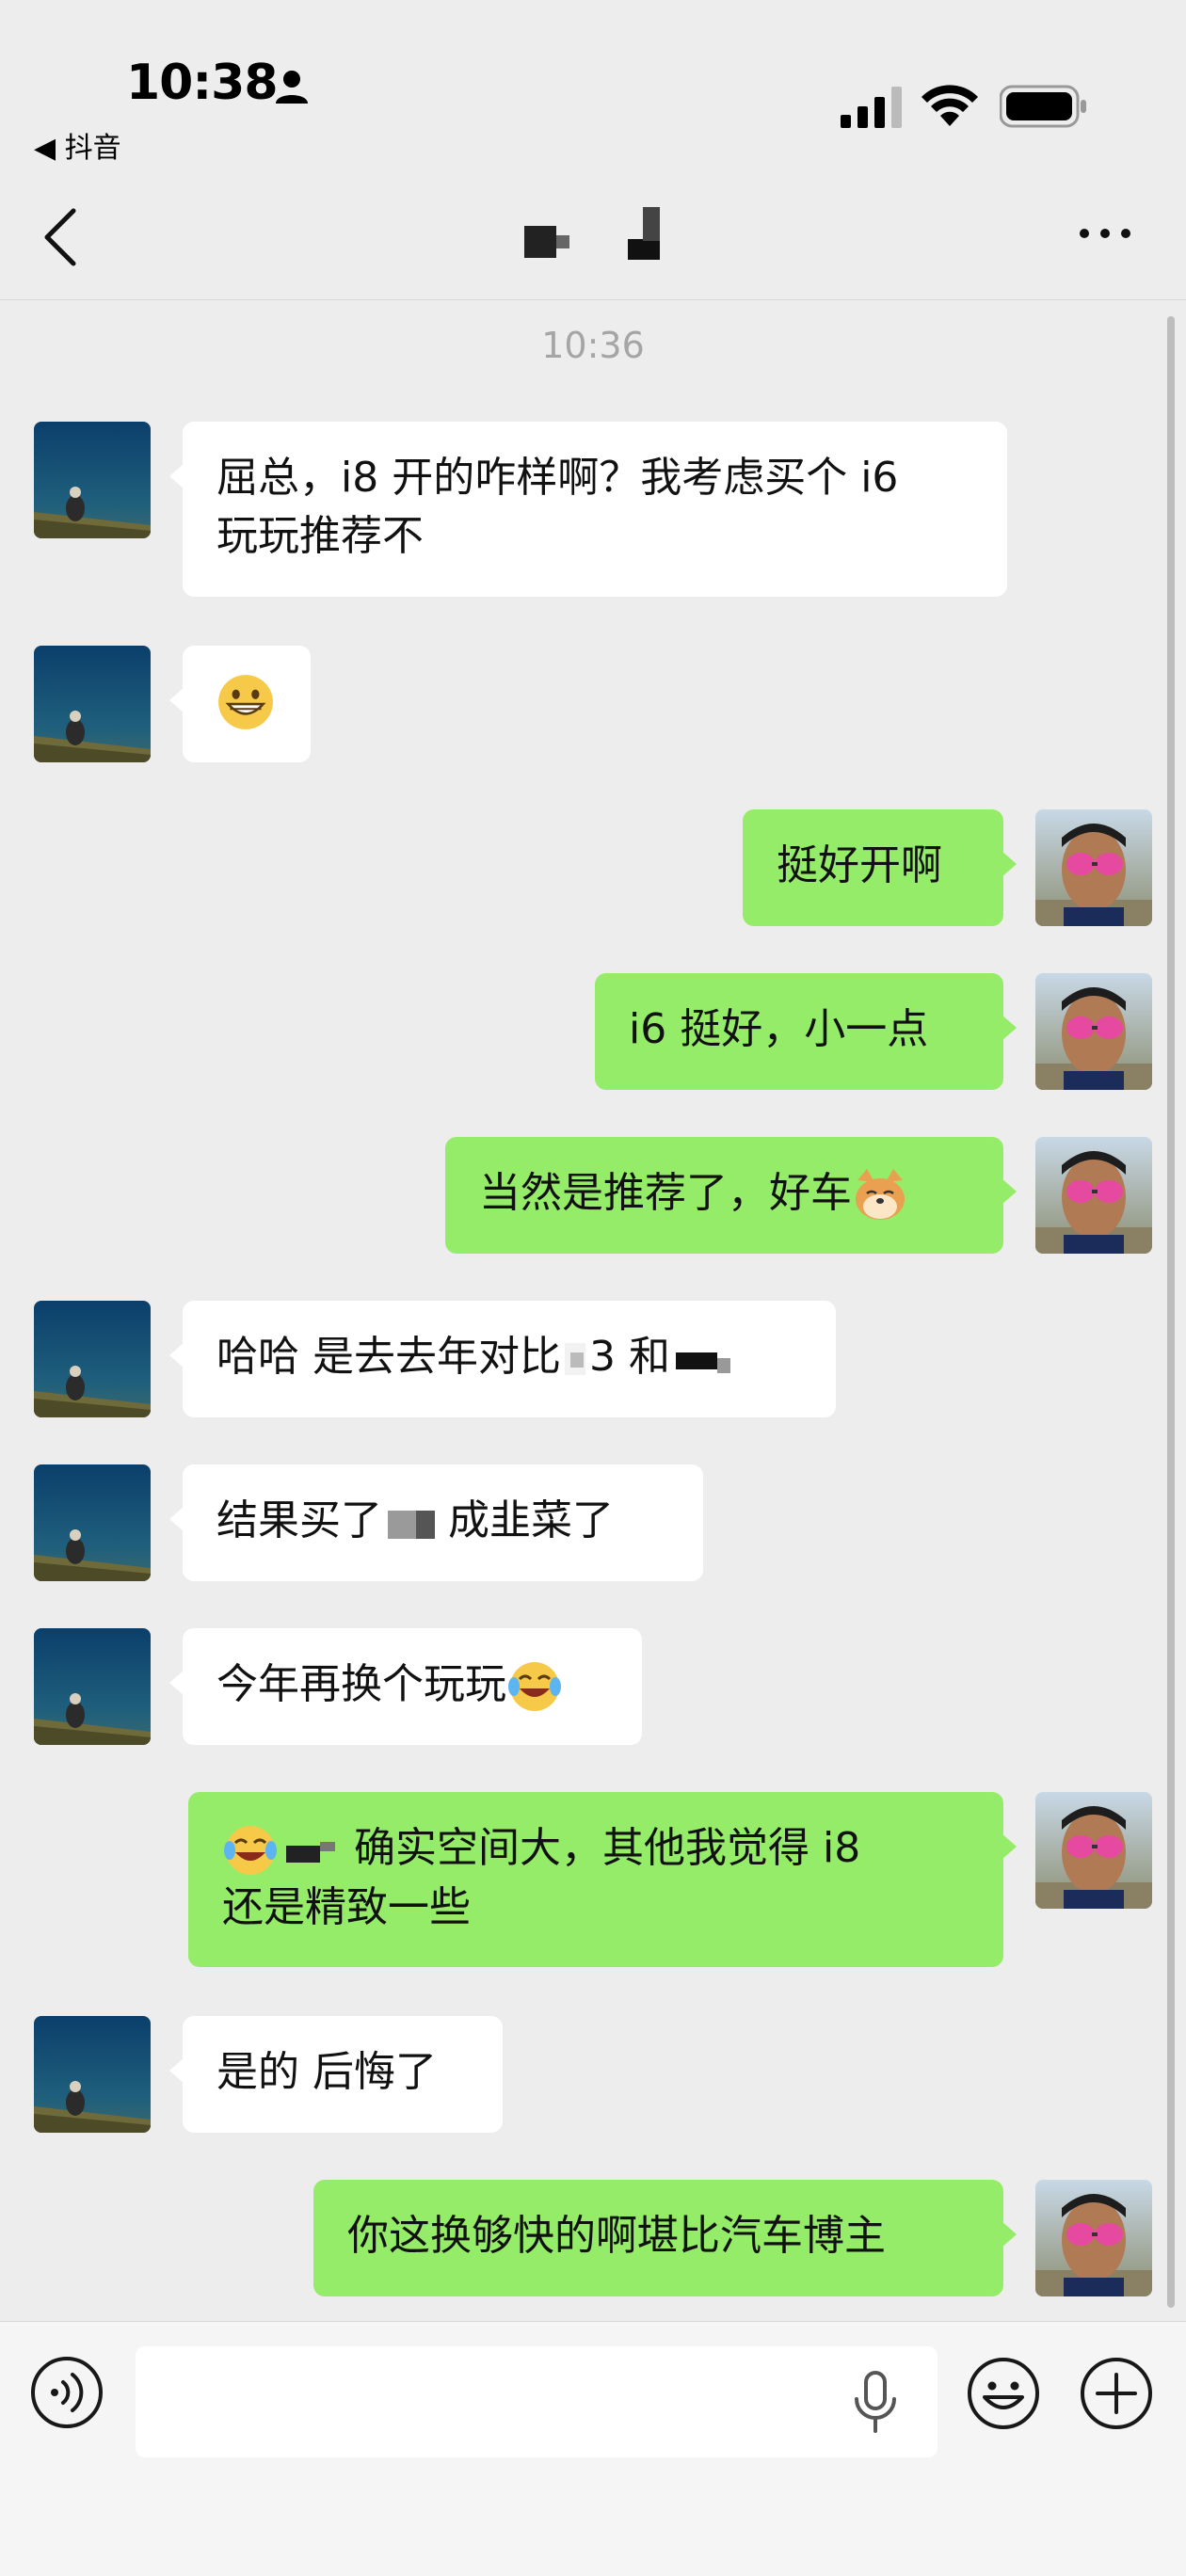 The image size is (1186, 2576). What do you see at coordinates (1043, 106) in the screenshot?
I see `battery-icon` at bounding box center [1043, 106].